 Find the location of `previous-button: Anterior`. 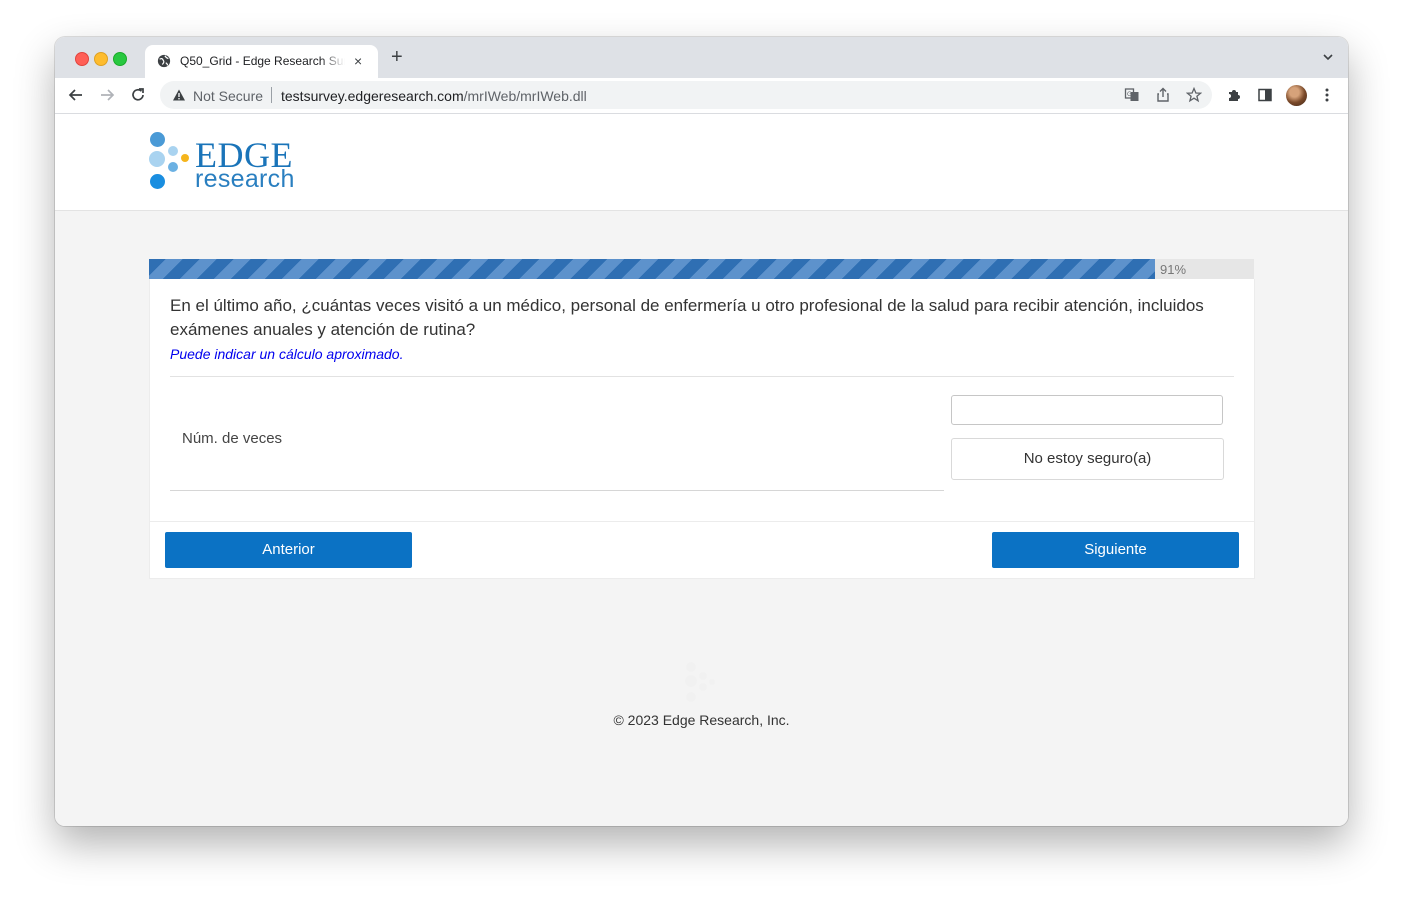

previous-button: Anterior is located at coordinates (288, 550).